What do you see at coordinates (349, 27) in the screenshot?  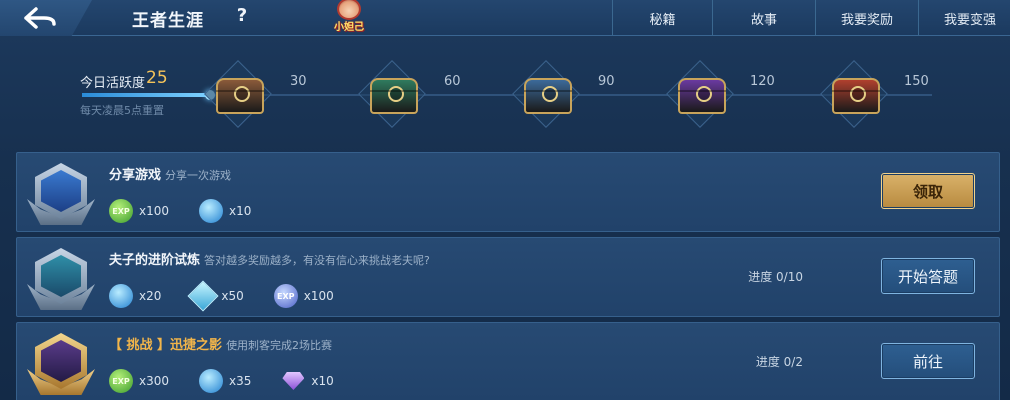 I see `mascot-label: 小妲己` at bounding box center [349, 27].